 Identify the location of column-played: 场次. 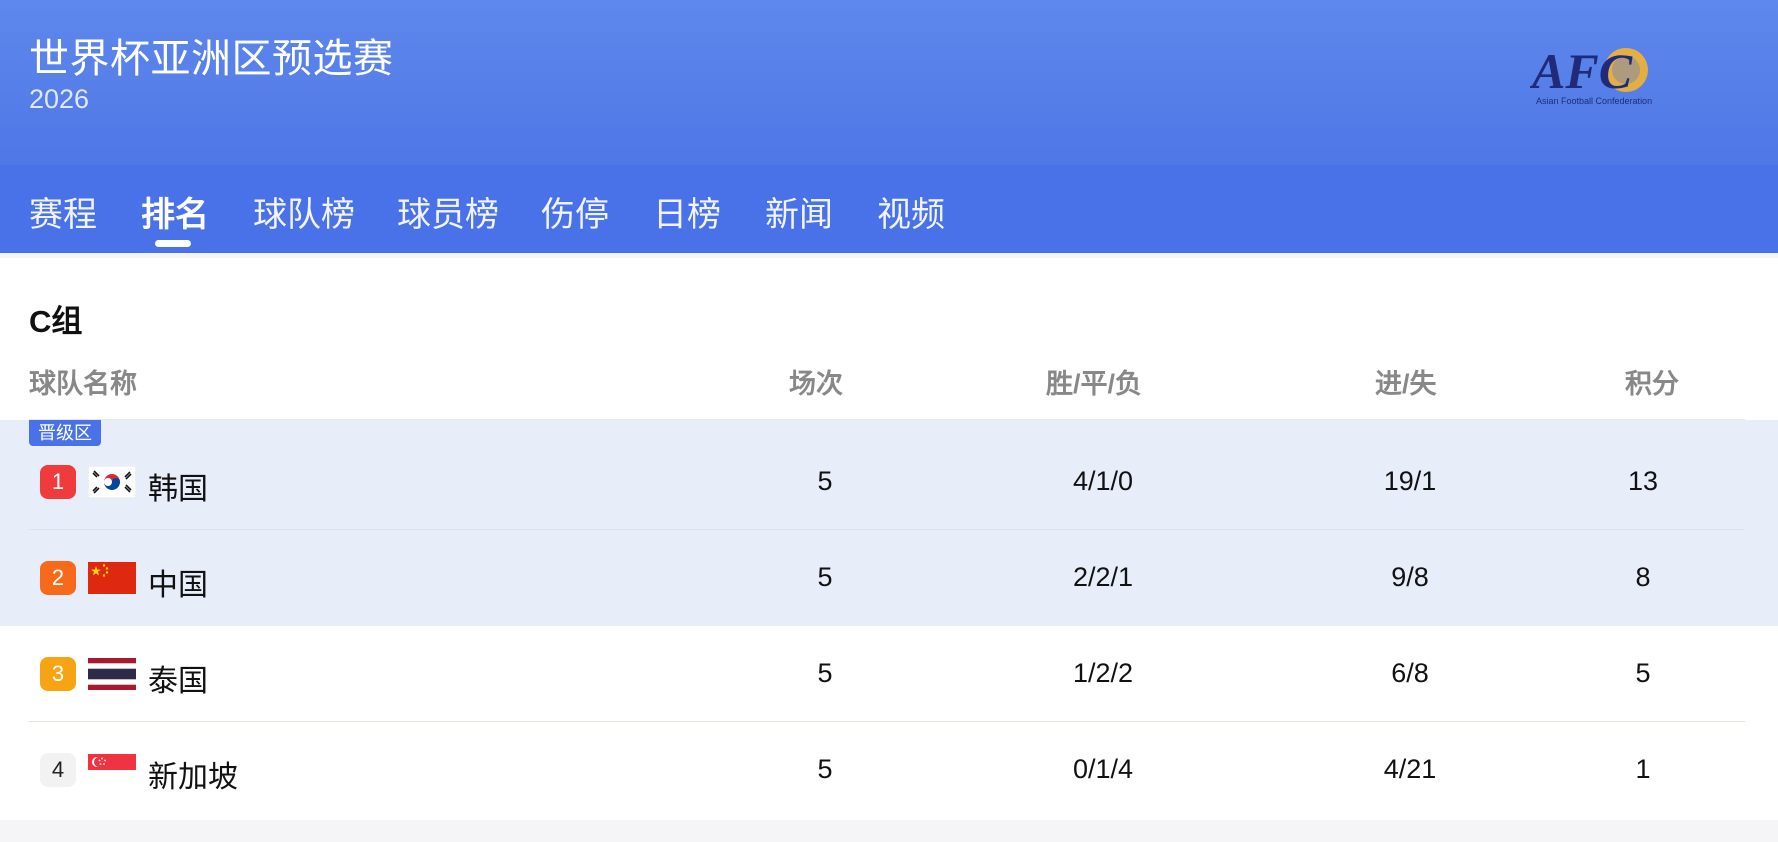
(816, 384).